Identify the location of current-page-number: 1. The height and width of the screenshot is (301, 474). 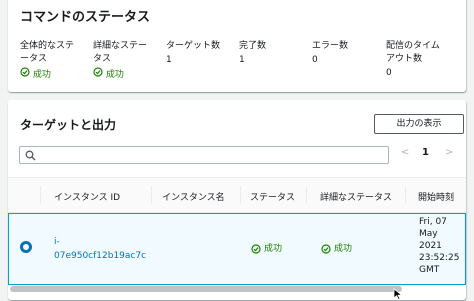
(425, 152).